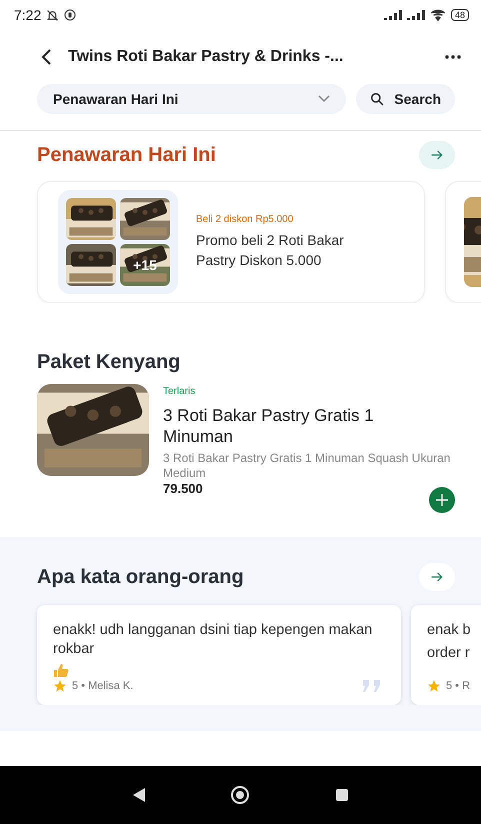 This screenshot has width=481, height=824. Describe the element at coordinates (126, 155) in the screenshot. I see `section-heading: Penawaran Hari Ini` at that location.